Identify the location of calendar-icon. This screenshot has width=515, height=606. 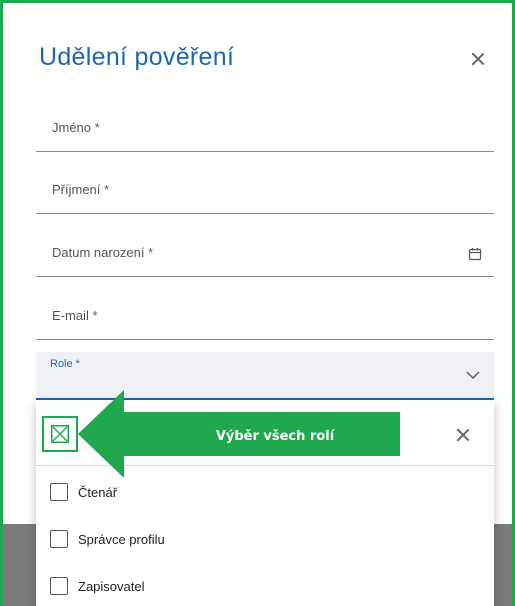
(475, 254).